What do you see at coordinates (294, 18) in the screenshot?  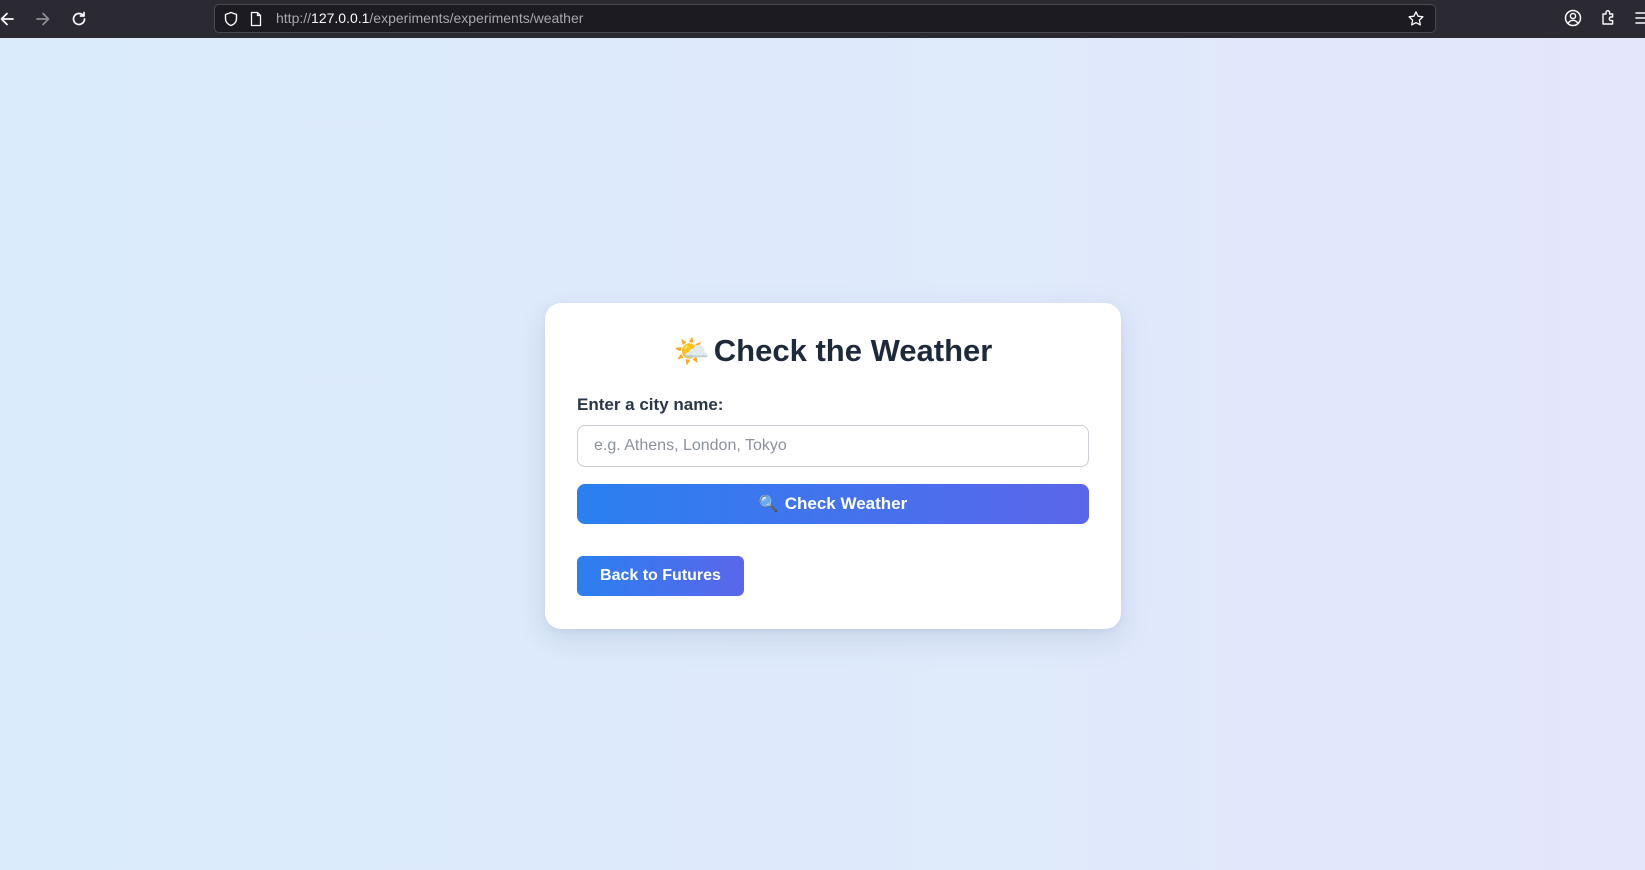 I see `url-prefix: http://` at bounding box center [294, 18].